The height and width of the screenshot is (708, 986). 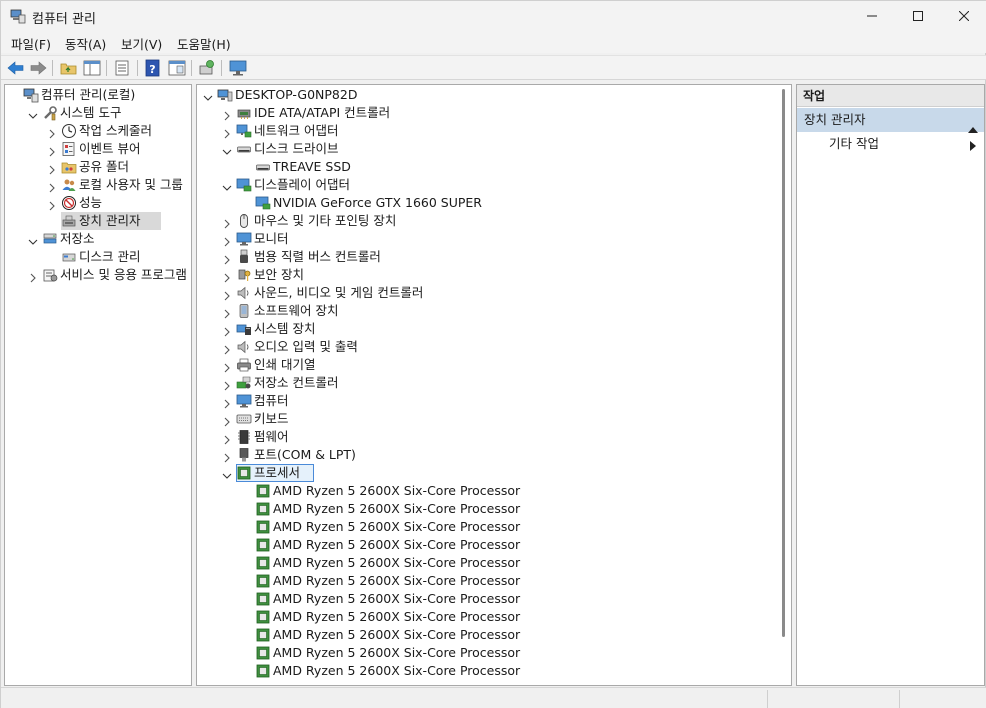 What do you see at coordinates (494, 95) in the screenshot?
I see `device-tree-item: DESKTOP-G0NP82D` at bounding box center [494, 95].